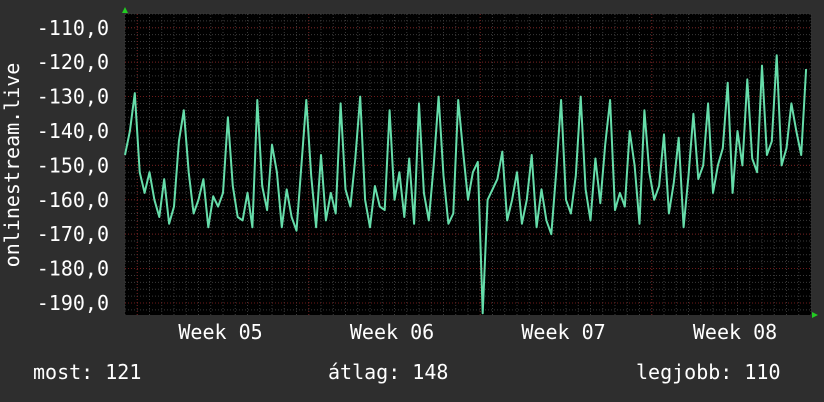 This screenshot has height=402, width=824. What do you see at coordinates (392, 332) in the screenshot?
I see `x-tick-label: Week 06` at bounding box center [392, 332].